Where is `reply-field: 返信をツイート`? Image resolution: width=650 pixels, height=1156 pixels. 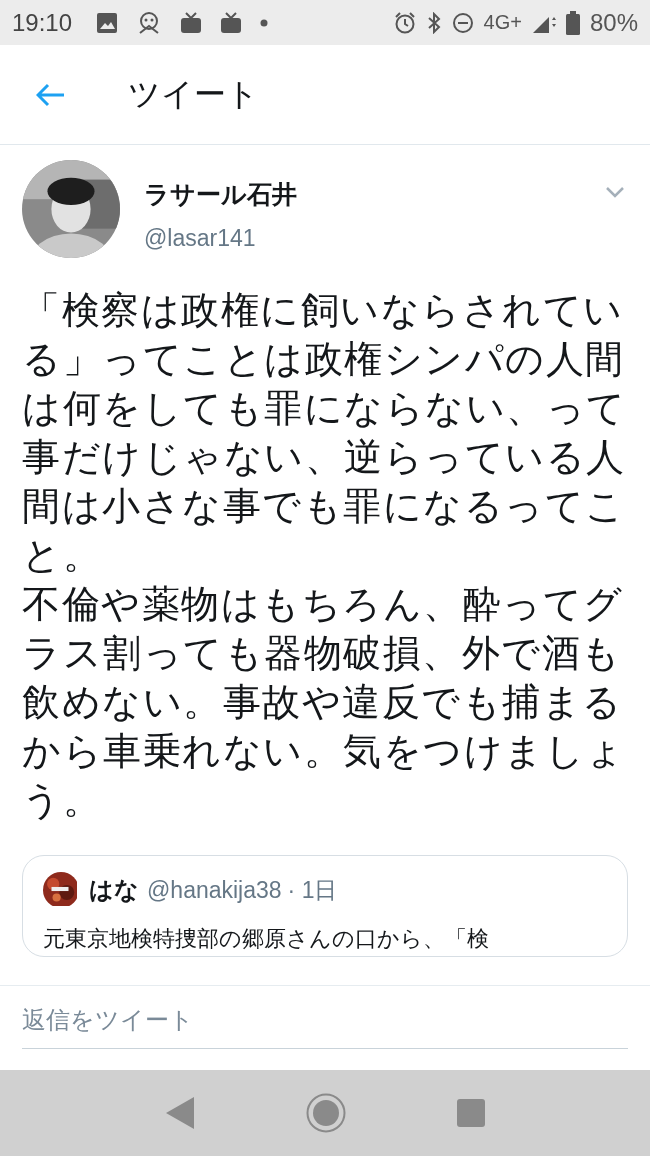 reply-field: 返信をツイート is located at coordinates (325, 1023).